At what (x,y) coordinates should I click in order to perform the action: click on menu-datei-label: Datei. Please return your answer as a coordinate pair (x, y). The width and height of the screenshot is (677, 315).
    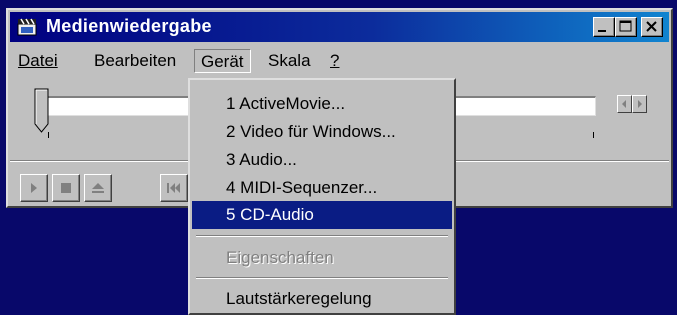
    Looking at the image, I should click on (38, 60).